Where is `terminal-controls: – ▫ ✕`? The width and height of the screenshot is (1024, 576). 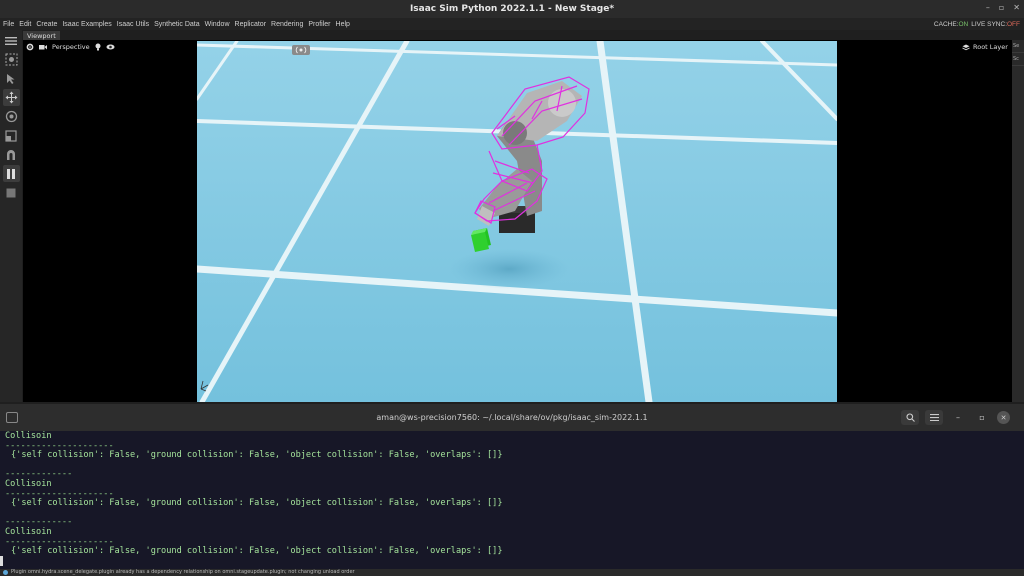
terminal-controls: – ▫ ✕ is located at coordinates (955, 417).